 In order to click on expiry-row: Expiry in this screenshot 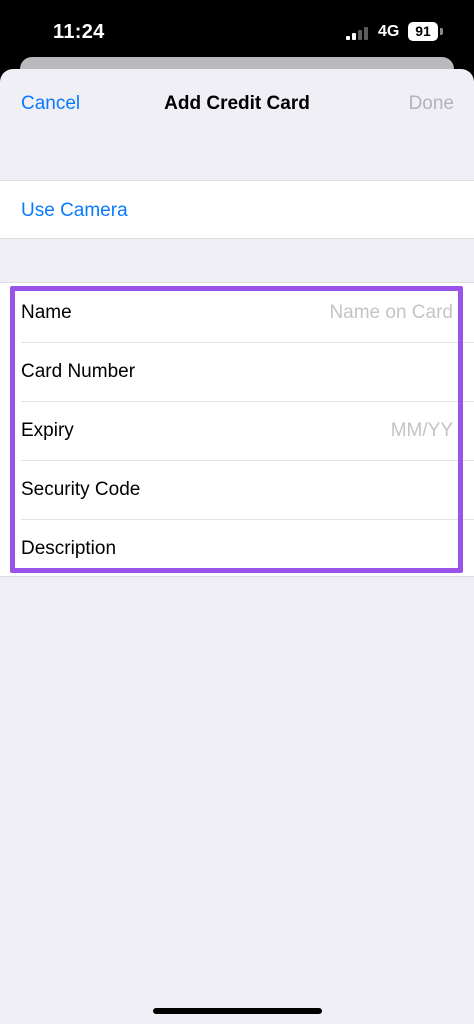, I will do `click(237, 430)`.